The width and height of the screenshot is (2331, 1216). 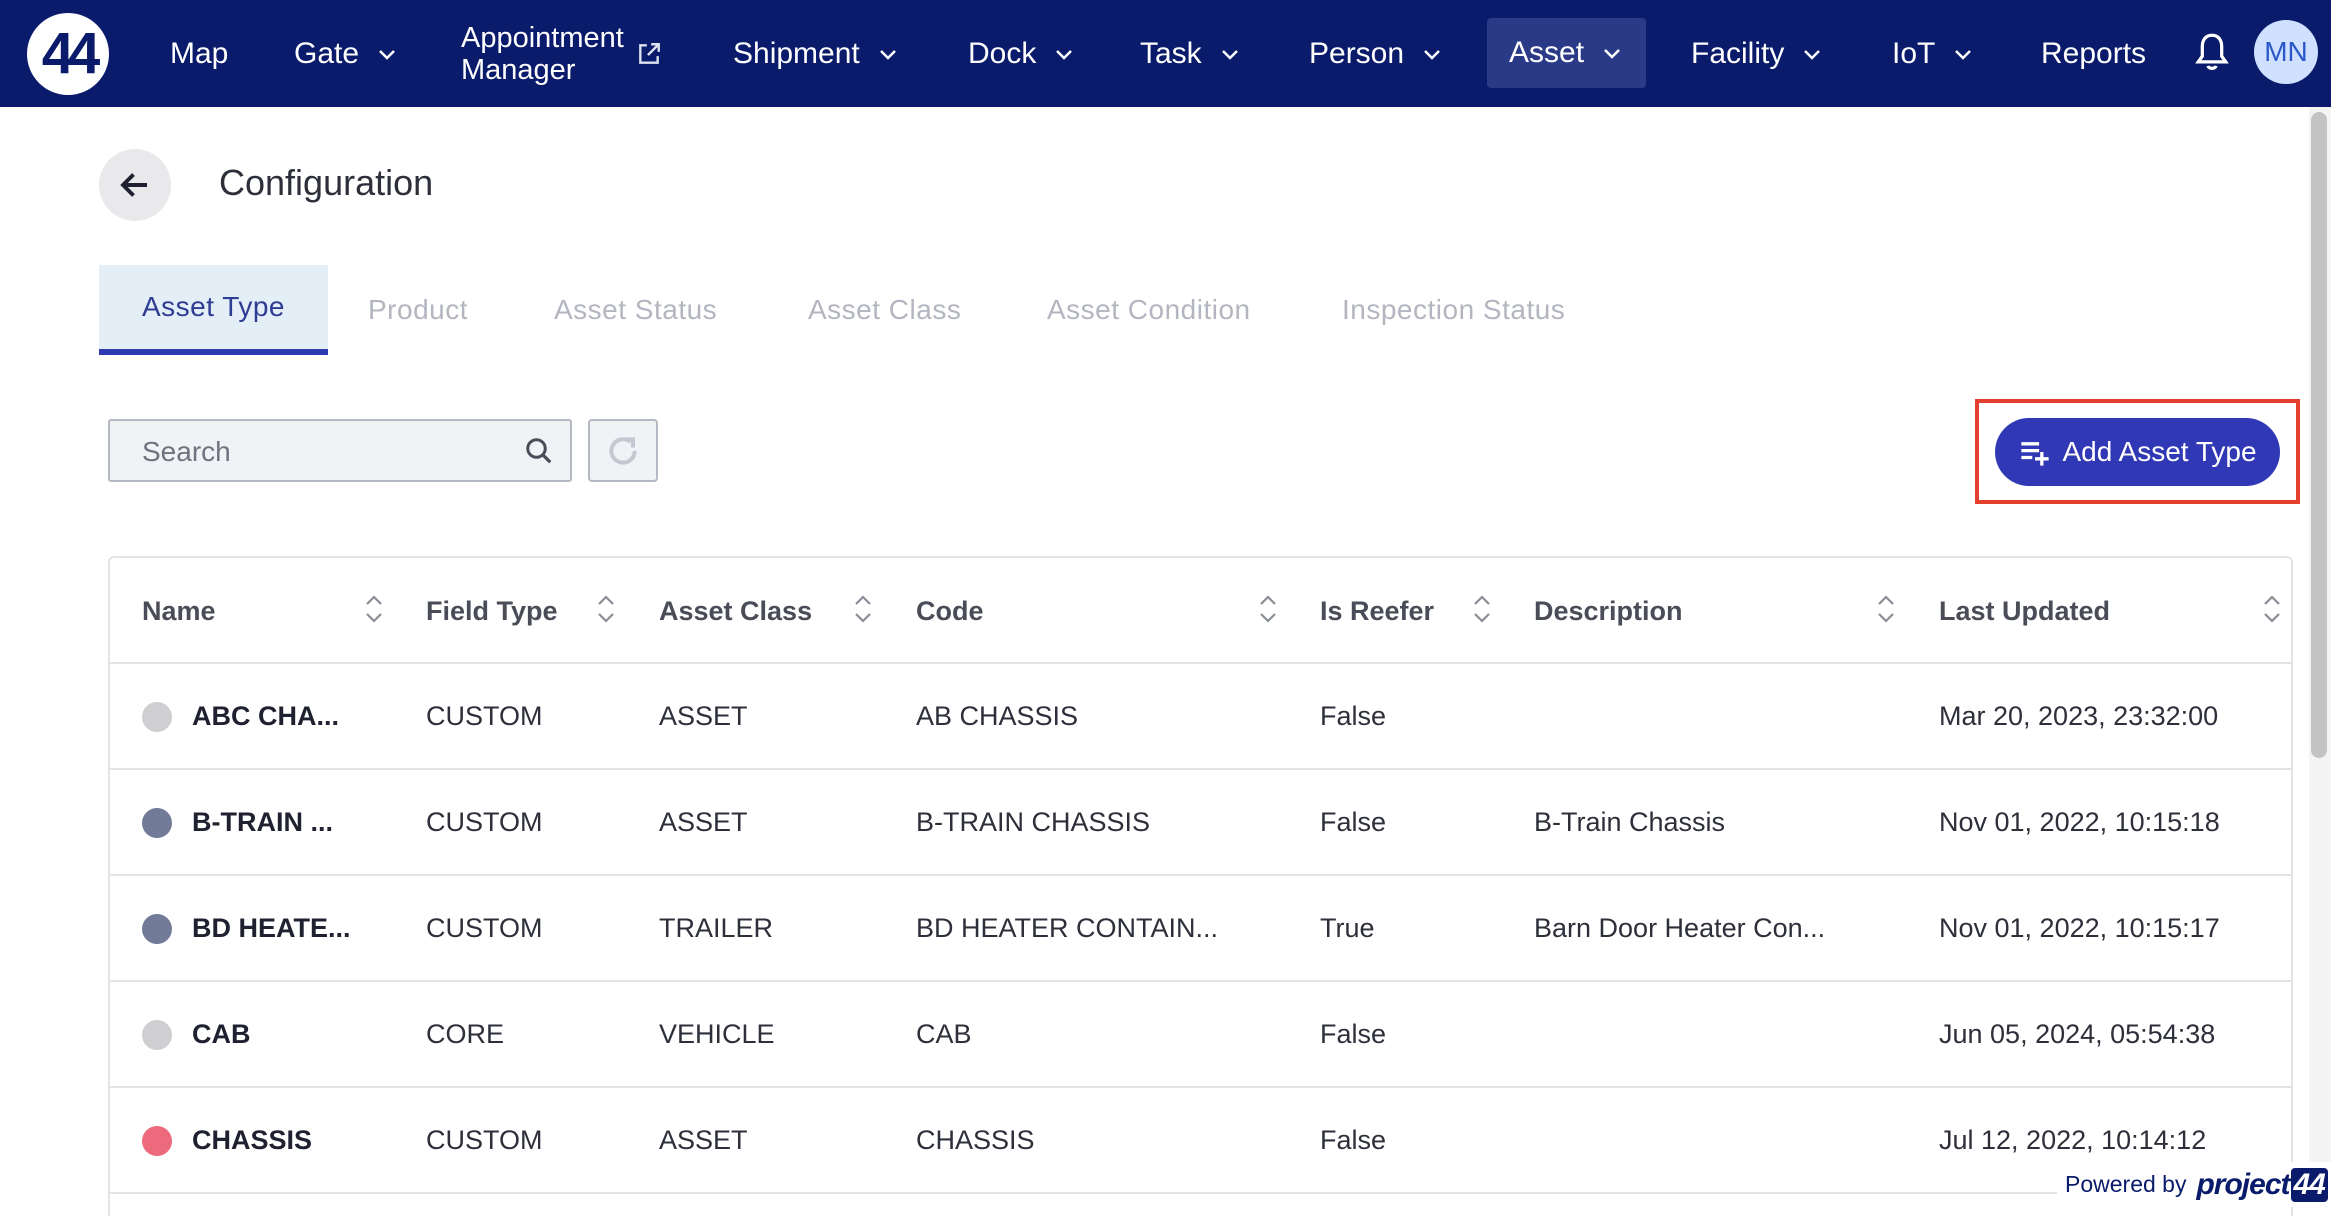 I want to click on cell-is-reefer: True, so click(x=1347, y=927).